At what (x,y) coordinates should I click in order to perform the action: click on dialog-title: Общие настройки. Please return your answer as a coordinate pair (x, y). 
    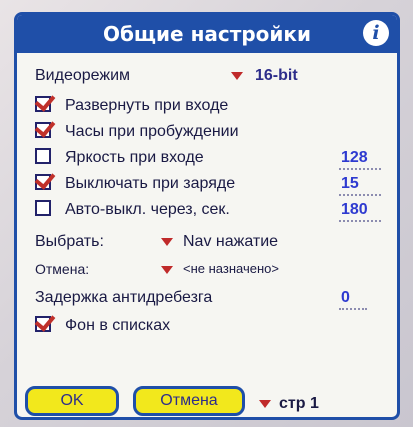
    Looking at the image, I should click on (207, 34).